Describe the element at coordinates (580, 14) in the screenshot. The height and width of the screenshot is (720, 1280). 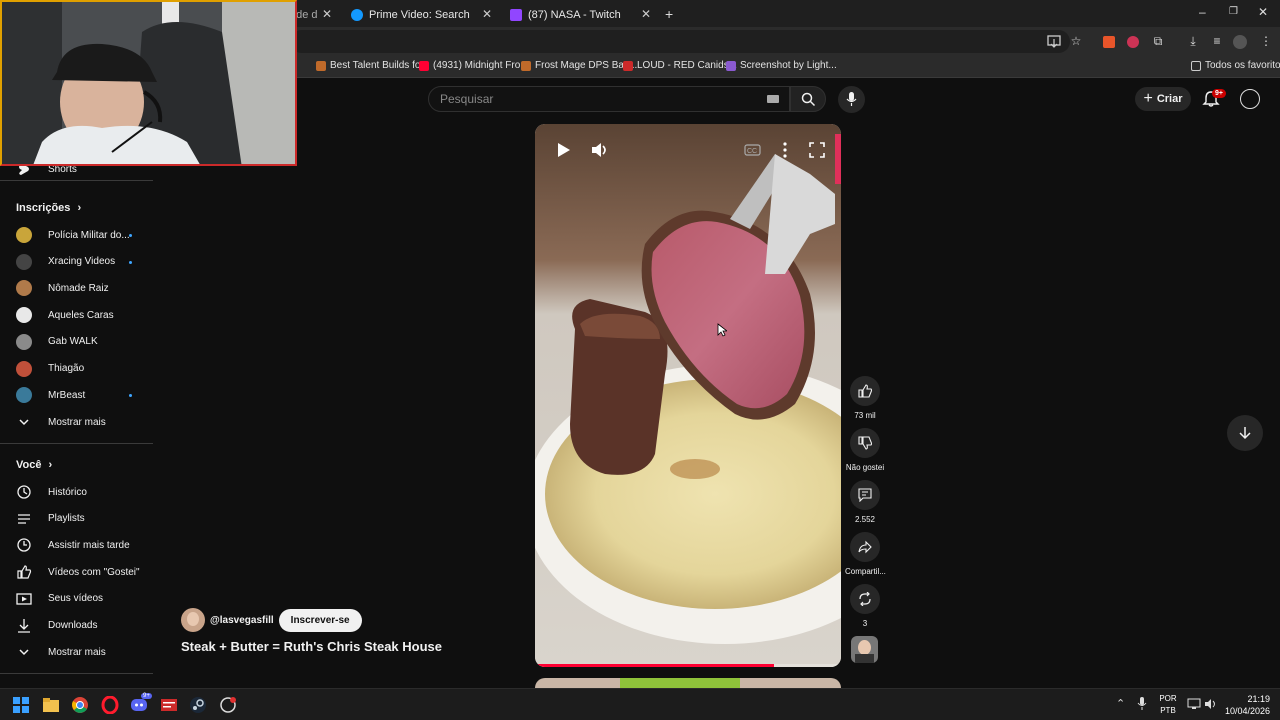
I see `tab-twitch: (87) NASA - Twitch ✕` at that location.